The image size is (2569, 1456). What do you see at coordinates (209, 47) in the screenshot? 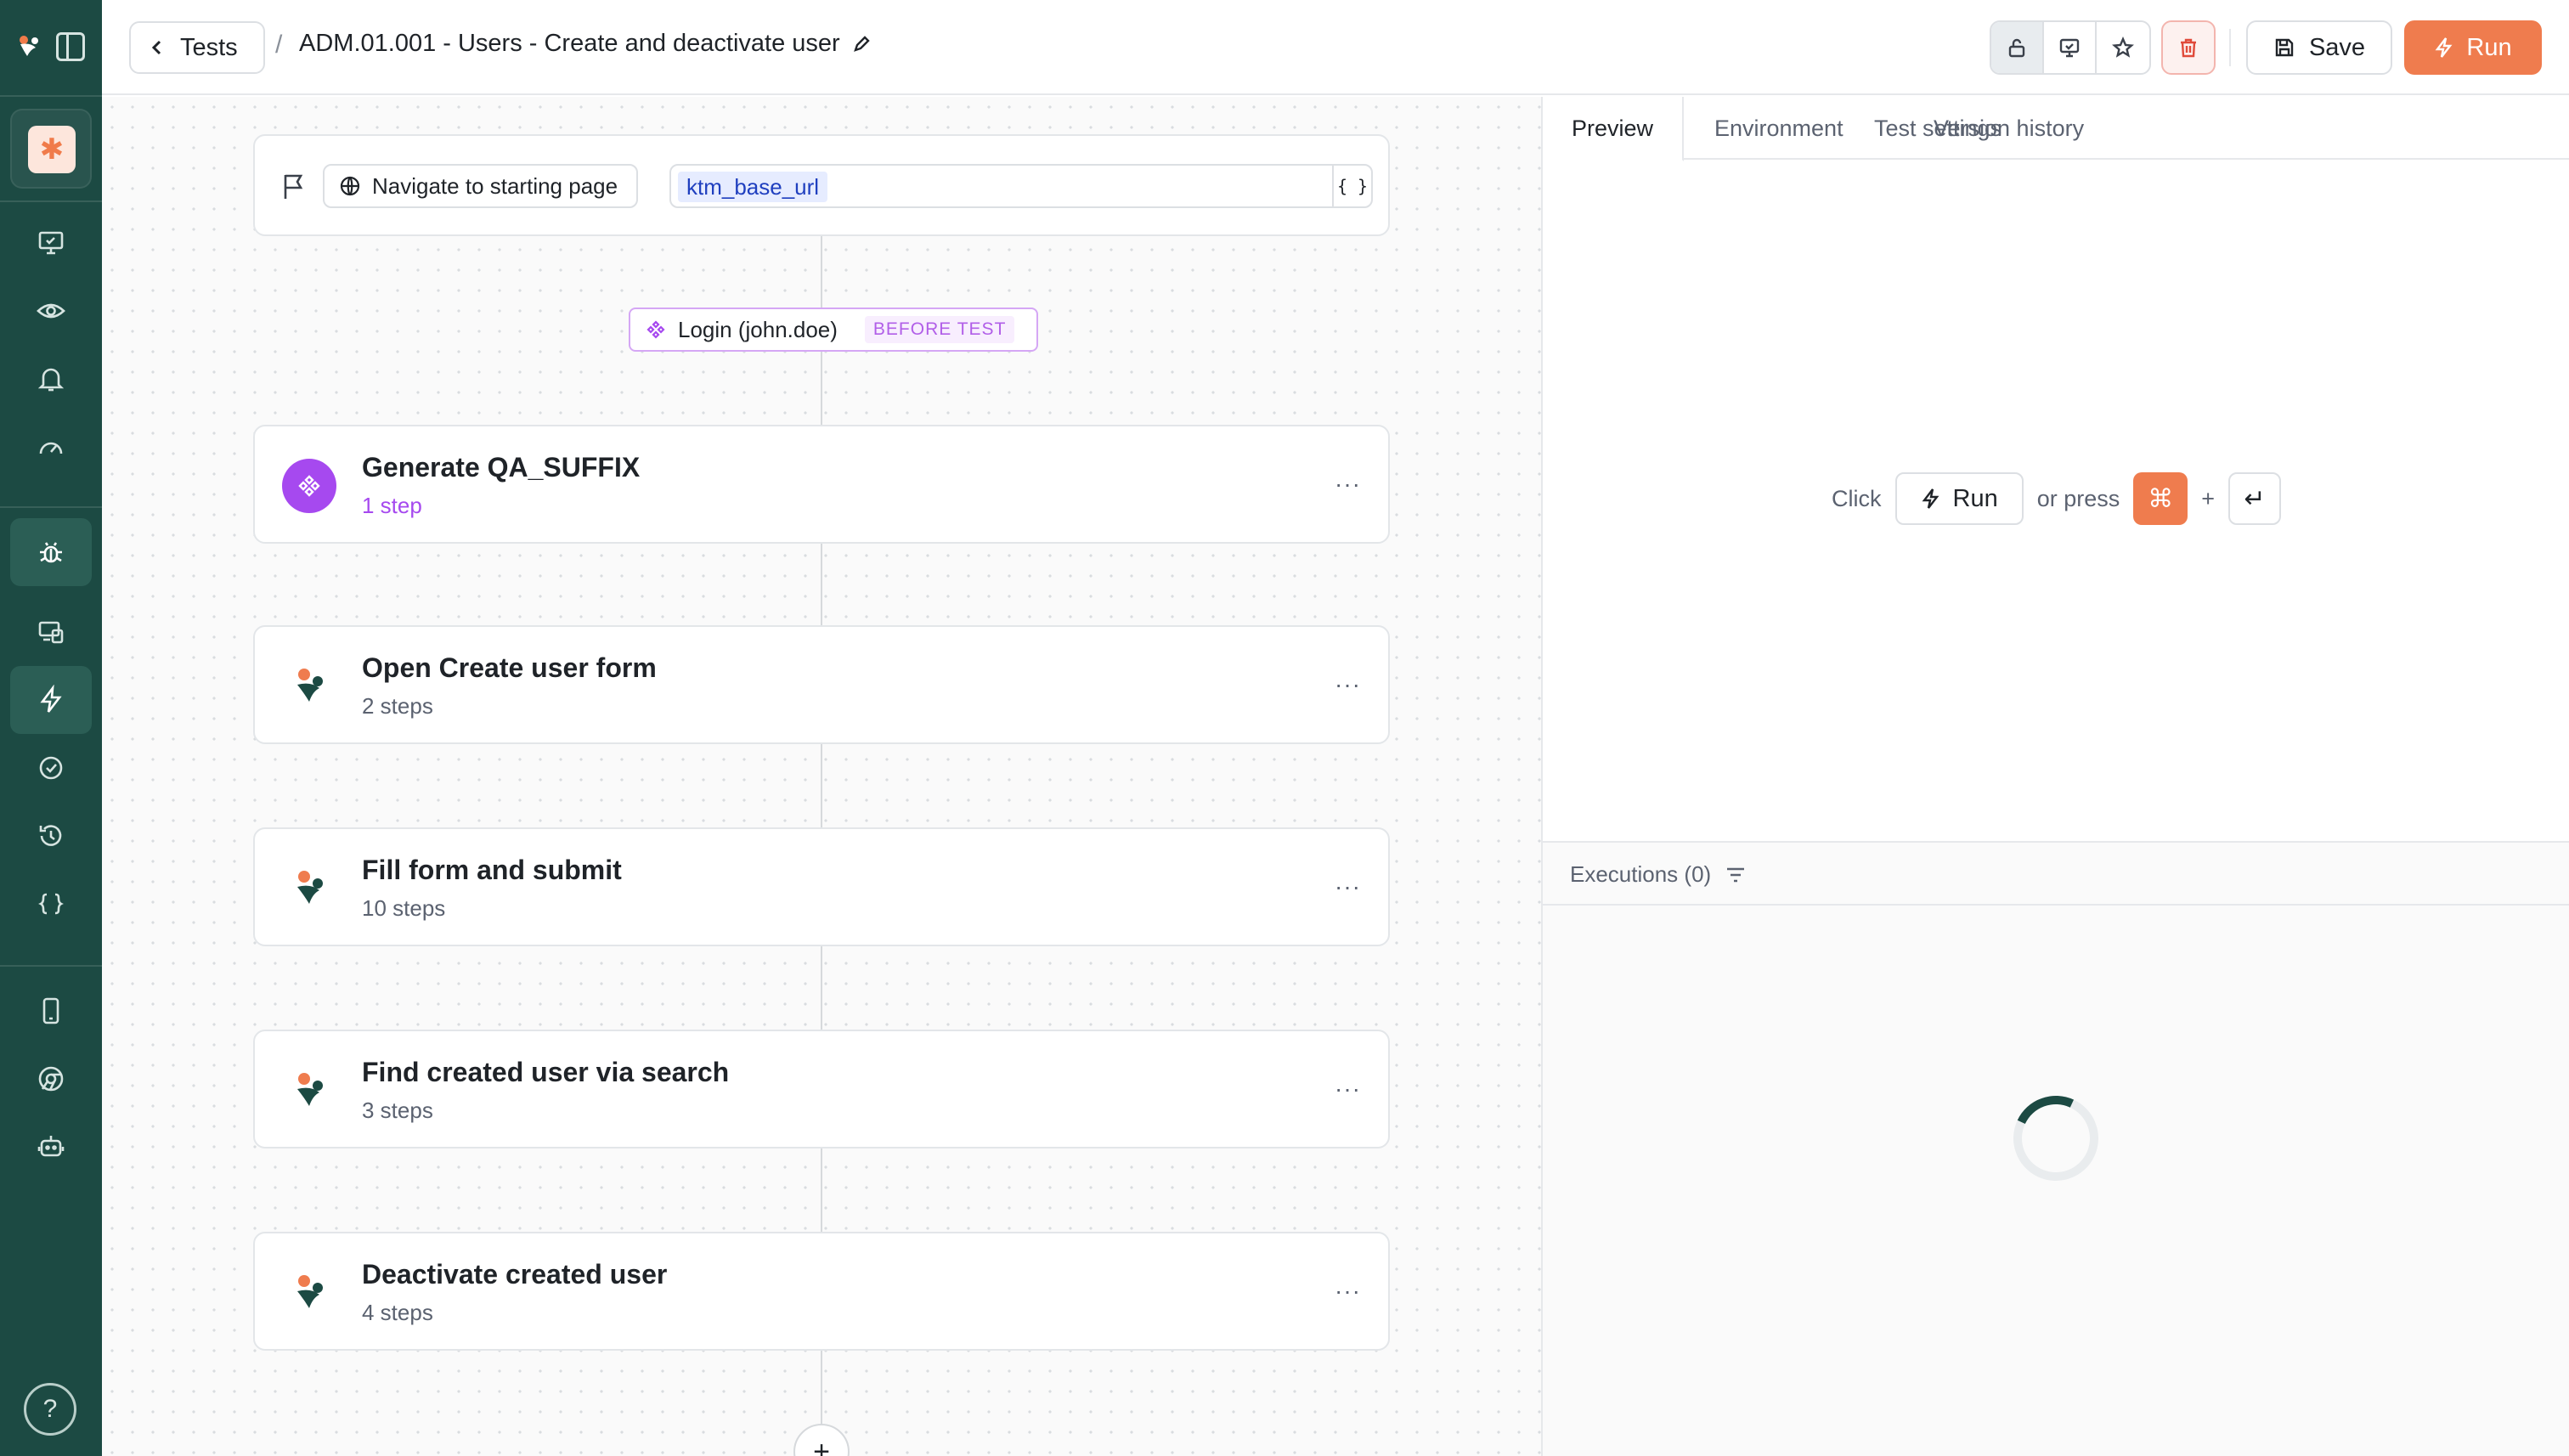
I see `back-button-label: Tests` at bounding box center [209, 47].